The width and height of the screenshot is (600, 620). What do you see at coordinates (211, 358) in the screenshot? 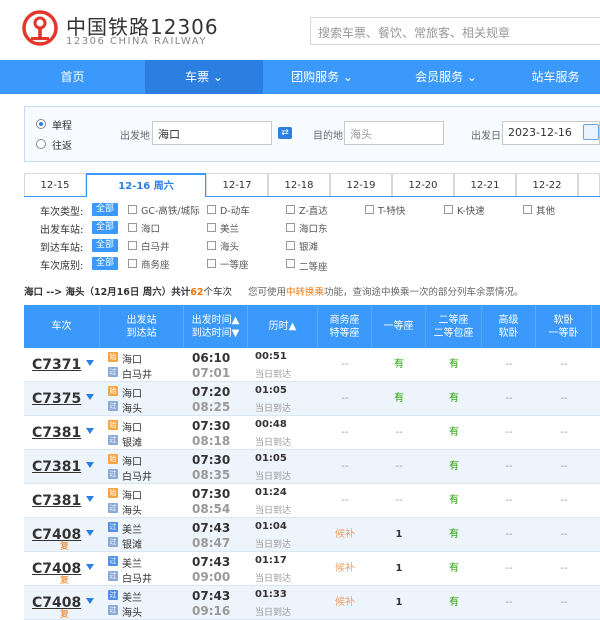
I see `depart-time: 06:10` at bounding box center [211, 358].